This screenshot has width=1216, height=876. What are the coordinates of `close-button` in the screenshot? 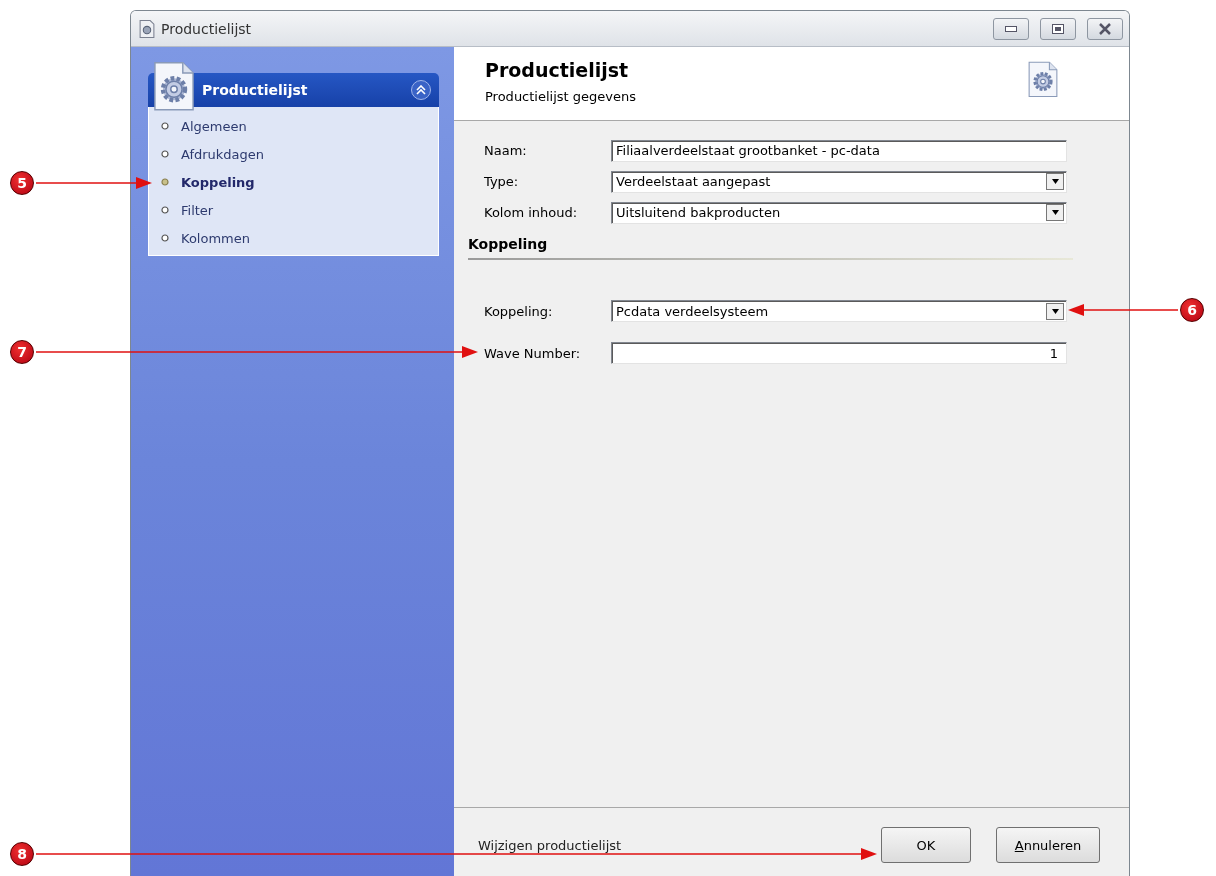 It's located at (1105, 28).